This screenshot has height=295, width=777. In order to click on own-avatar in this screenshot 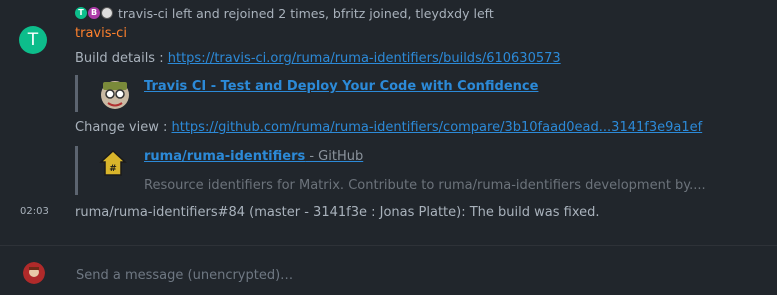, I will do `click(34, 273)`.